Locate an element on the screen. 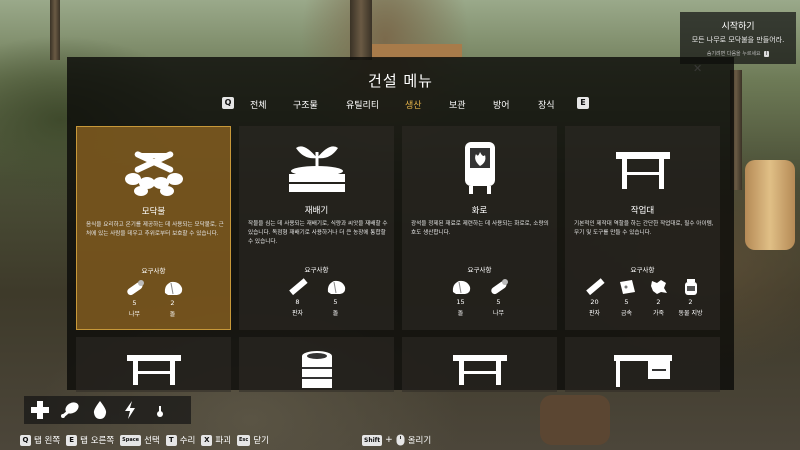 This screenshot has height=450, width=800. control-hint-repair: T 수리 is located at coordinates (180, 440).